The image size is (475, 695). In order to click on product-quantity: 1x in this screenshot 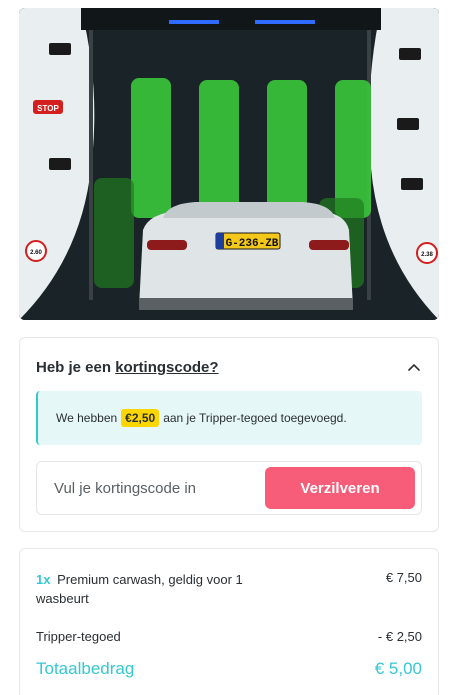, I will do `click(43, 579)`.